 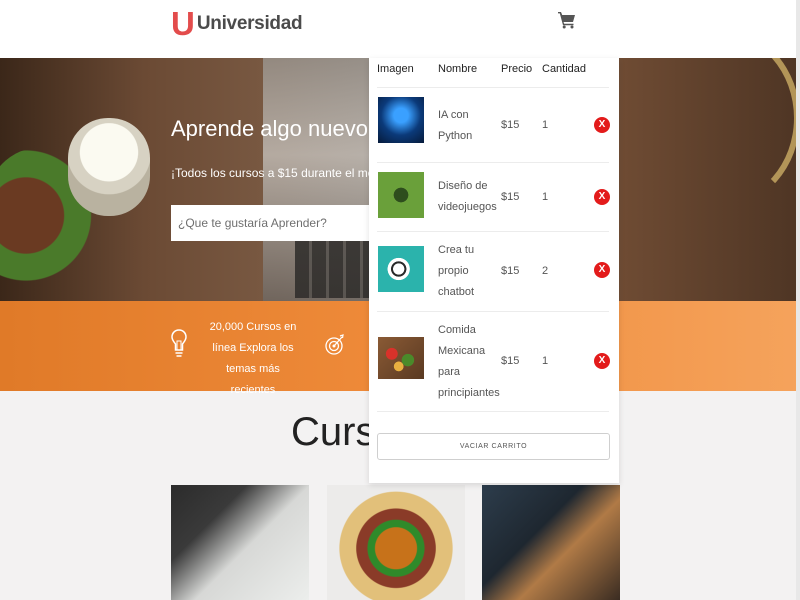 I want to click on cart-item-name: Comida Mexicana para principiantes, so click(x=469, y=361).